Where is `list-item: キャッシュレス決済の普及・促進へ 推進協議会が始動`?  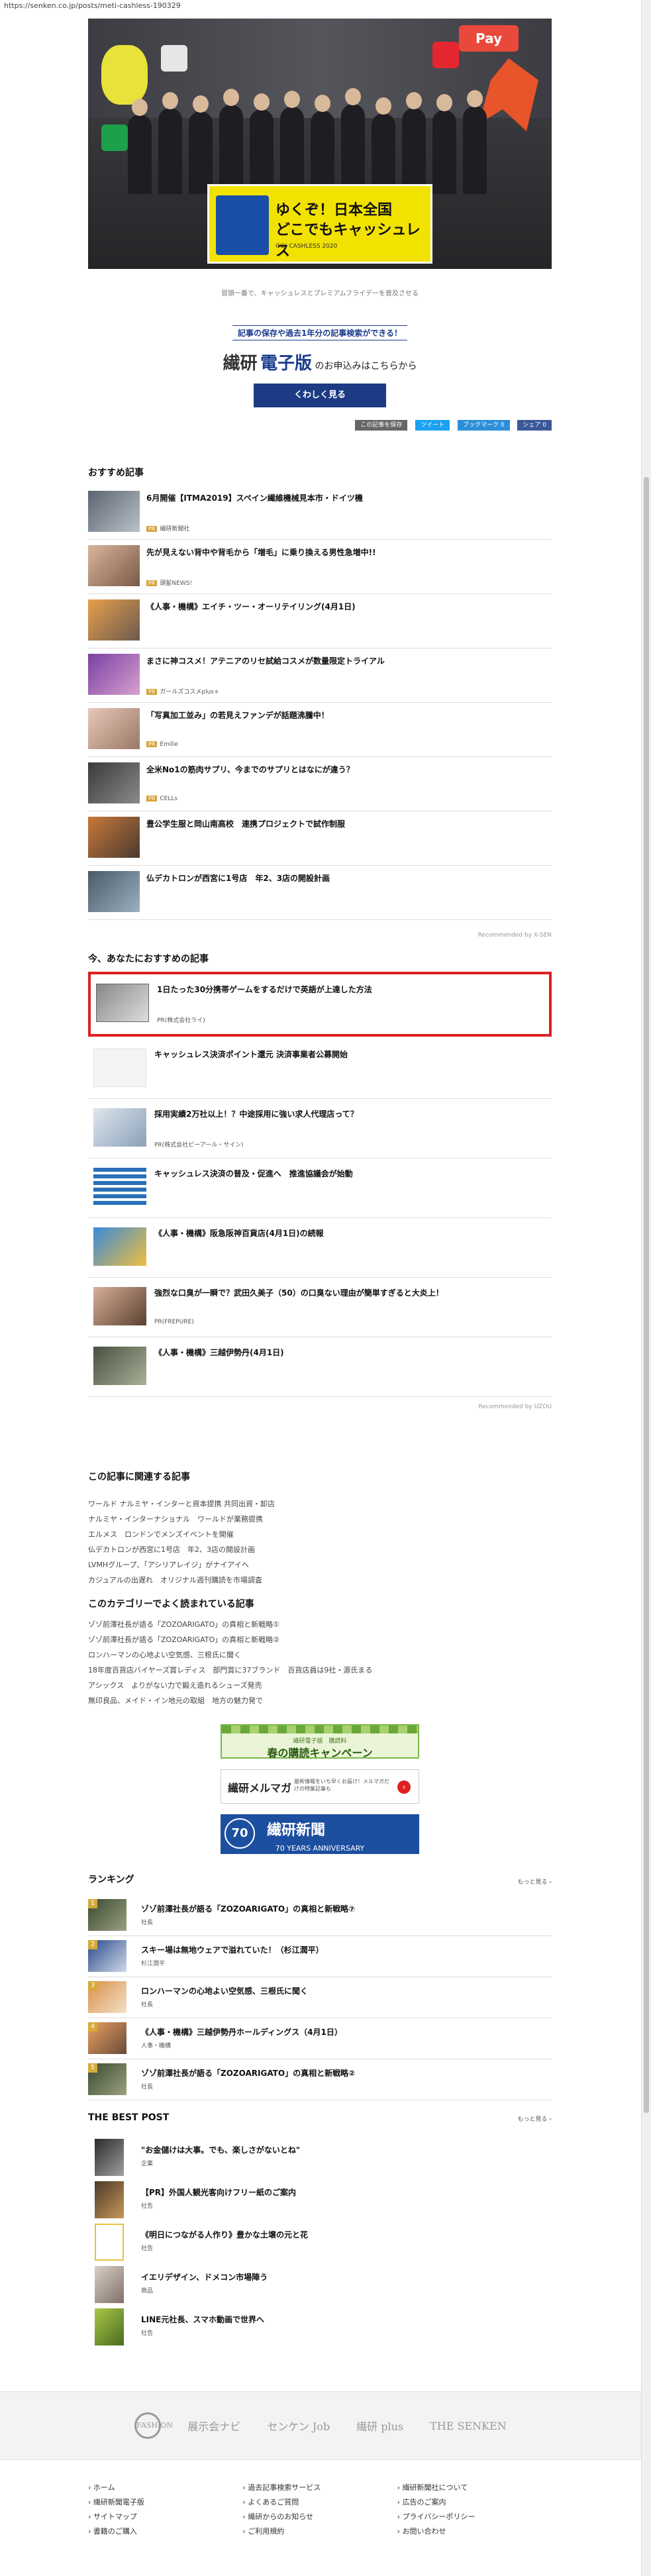 list-item: キャッシュレス決済の普及・促進へ 推進協議会が始動 is located at coordinates (320, 1188).